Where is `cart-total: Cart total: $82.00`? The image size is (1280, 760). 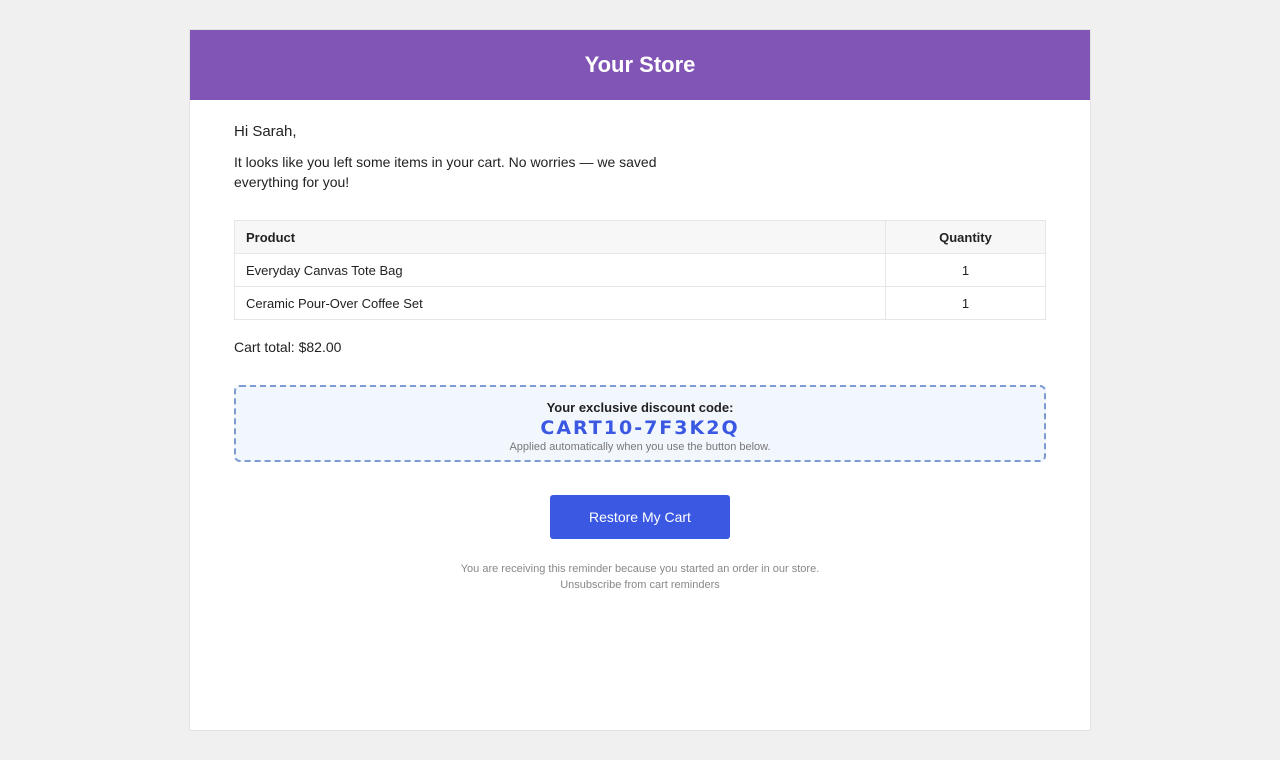 cart-total: Cart total: $82.00 is located at coordinates (288, 347).